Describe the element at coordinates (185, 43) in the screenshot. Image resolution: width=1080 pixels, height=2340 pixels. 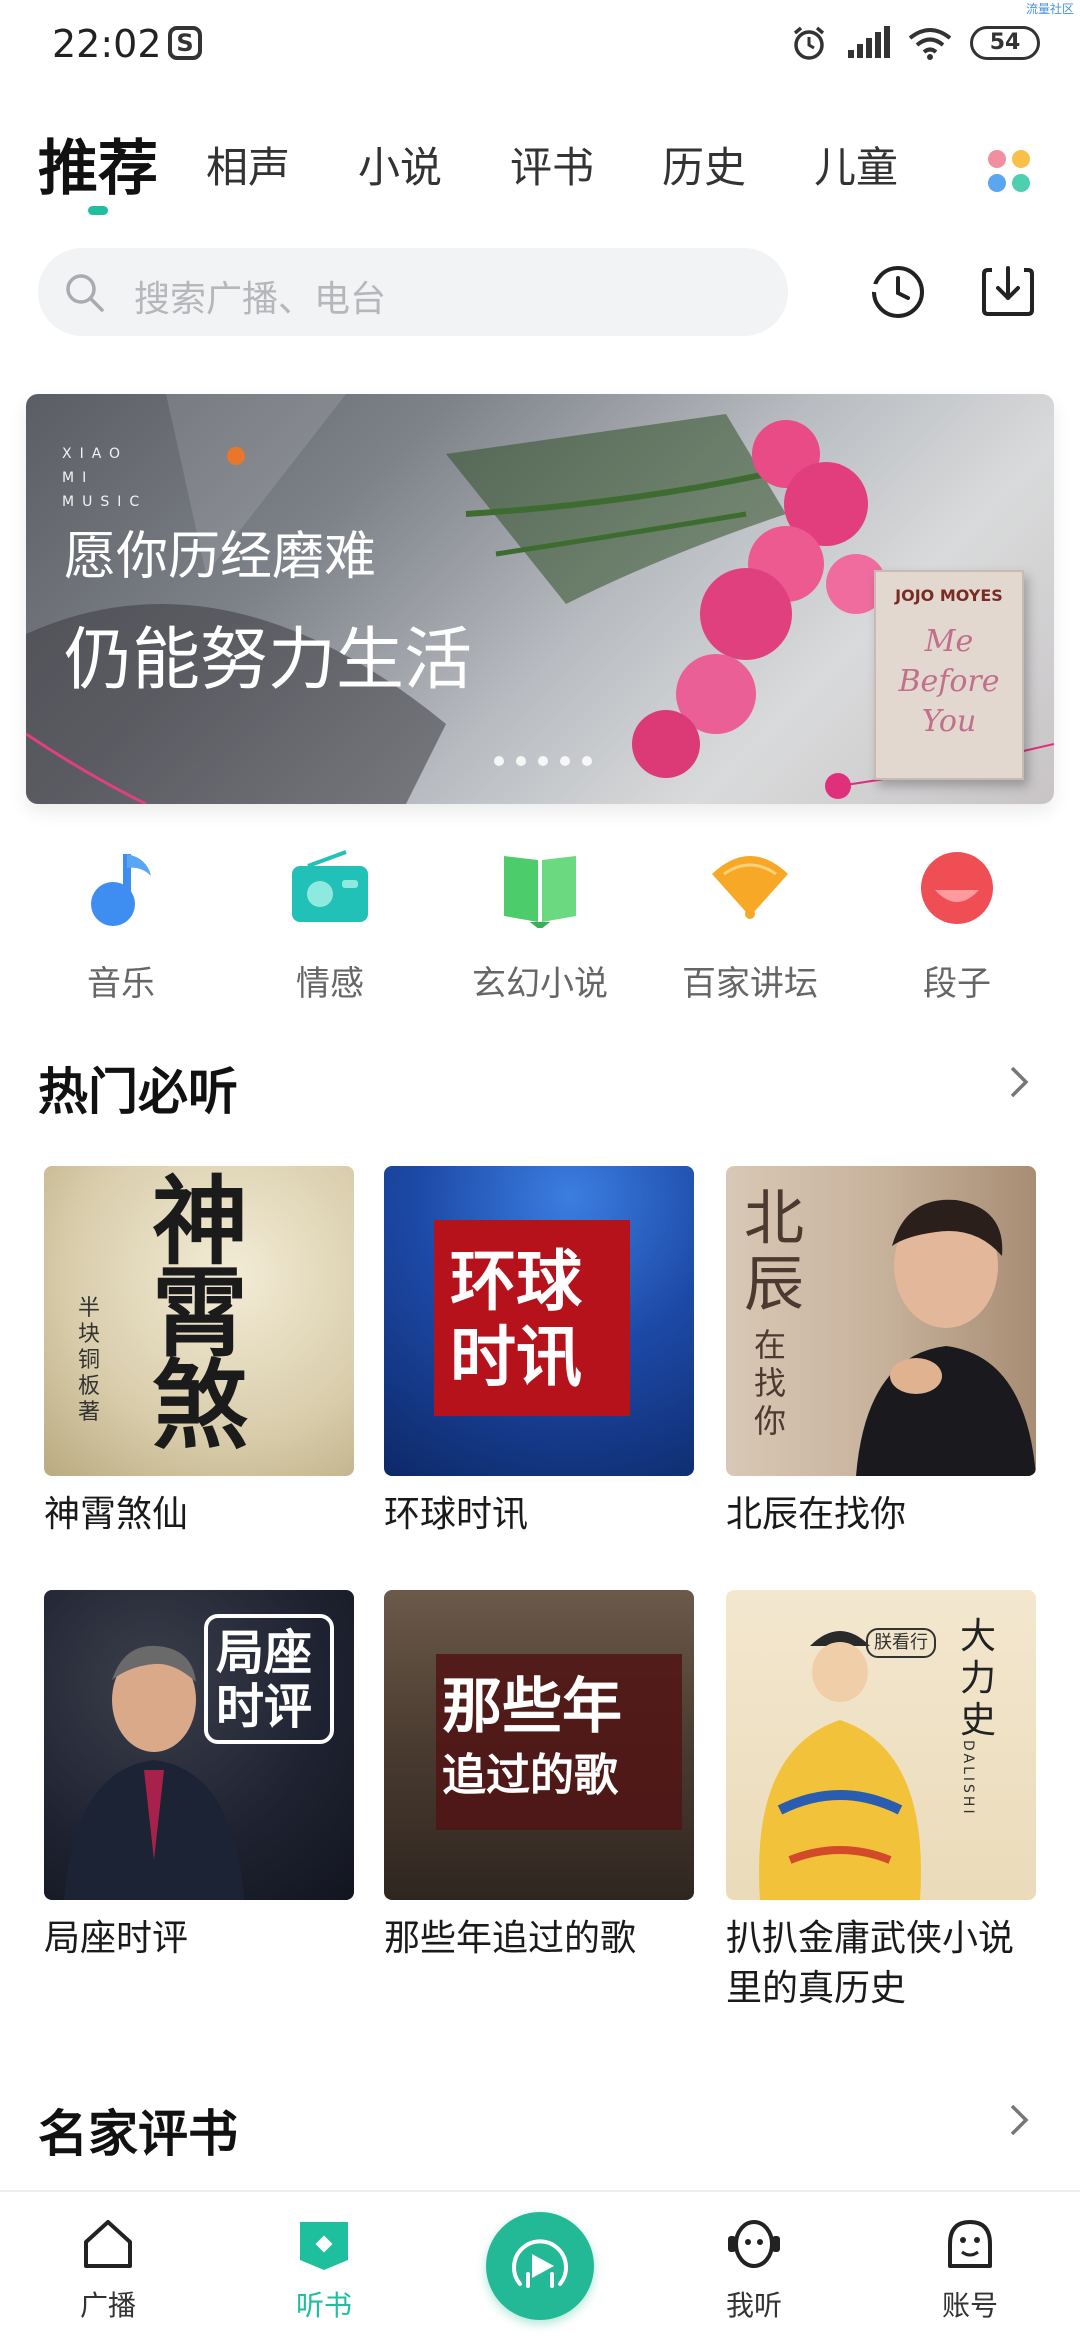
I see `carrier-badge: S` at that location.